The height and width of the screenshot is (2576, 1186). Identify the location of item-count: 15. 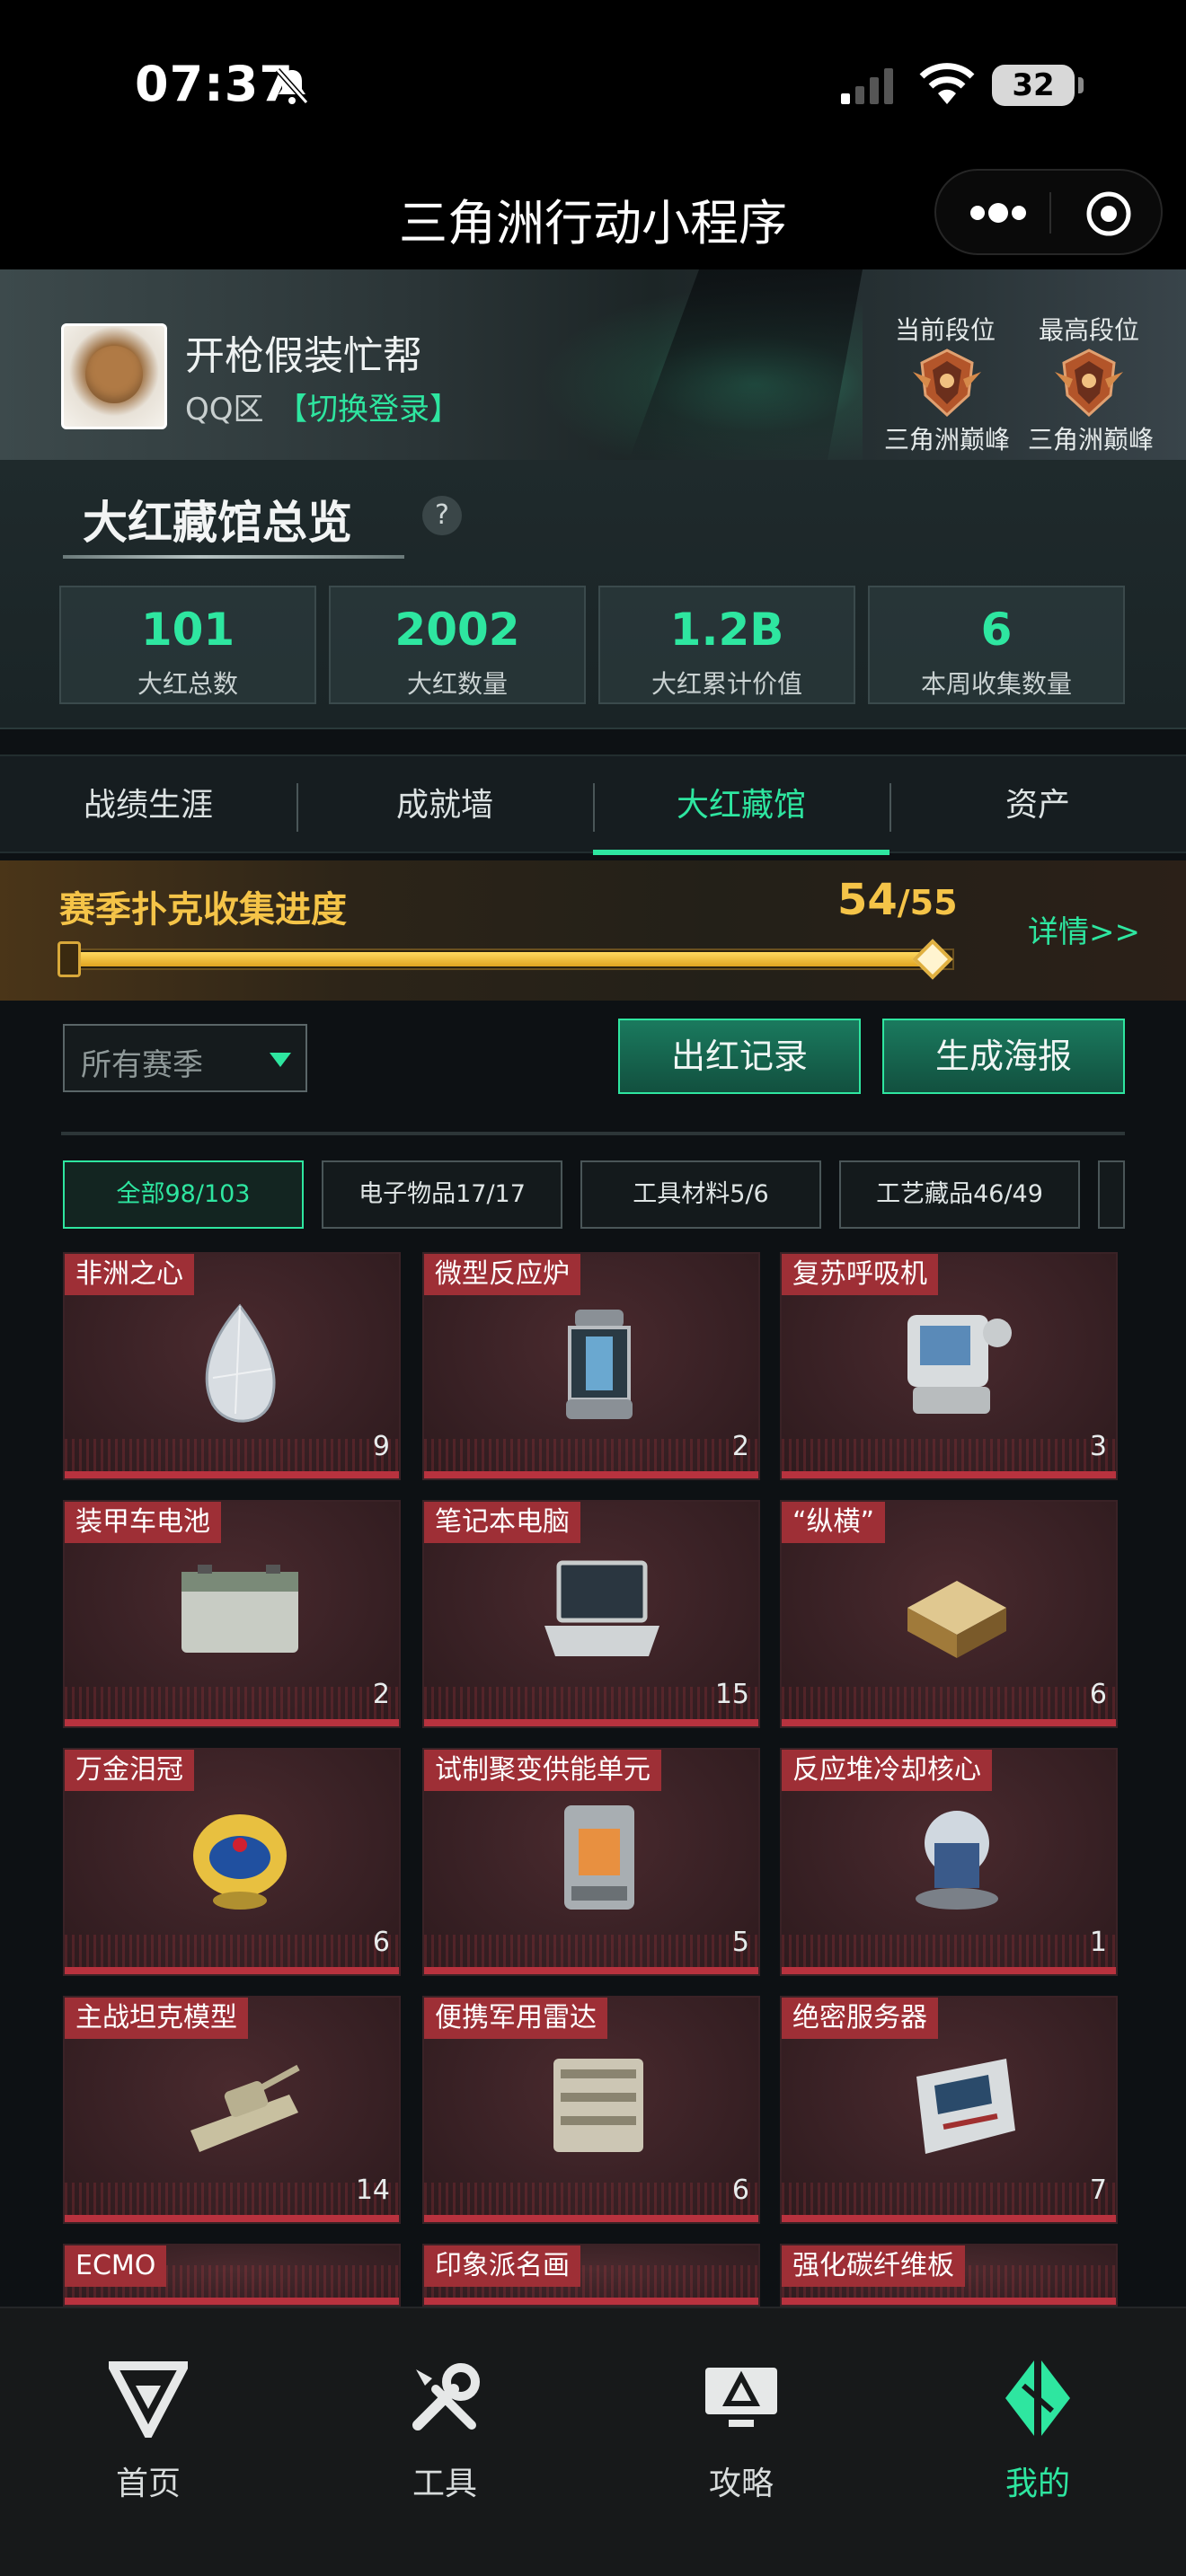
(731, 1694).